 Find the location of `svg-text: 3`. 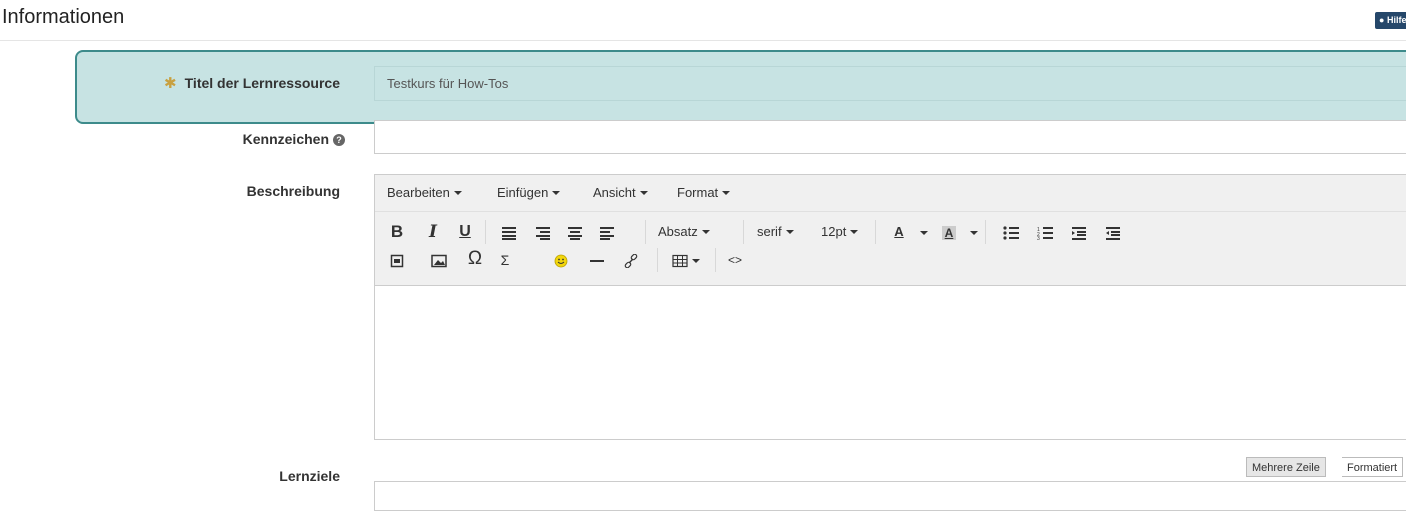

svg-text: 3 is located at coordinates (1038, 238).